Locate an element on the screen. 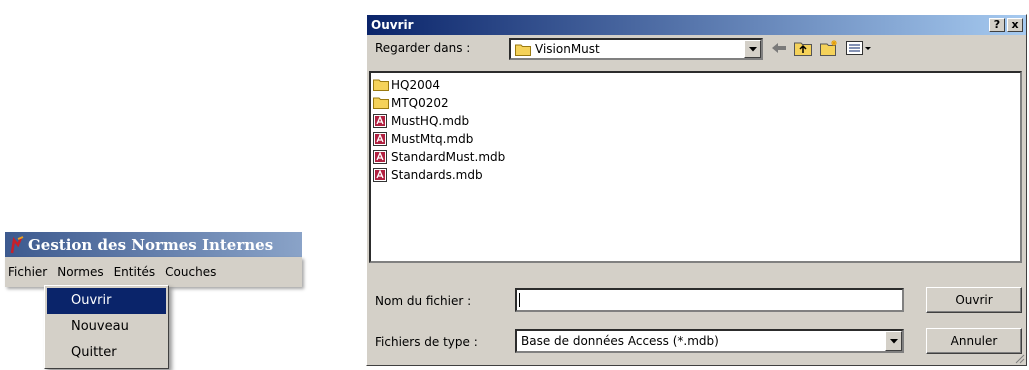  dialog-title: Ouvrir is located at coordinates (392, 25).